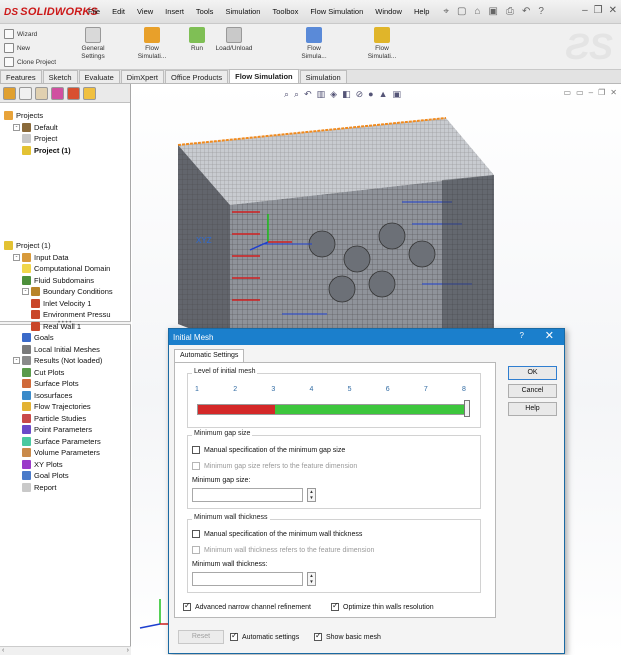  Describe the element at coordinates (65, 419) in the screenshot. I see `tree-item: Particle Studies` at that location.